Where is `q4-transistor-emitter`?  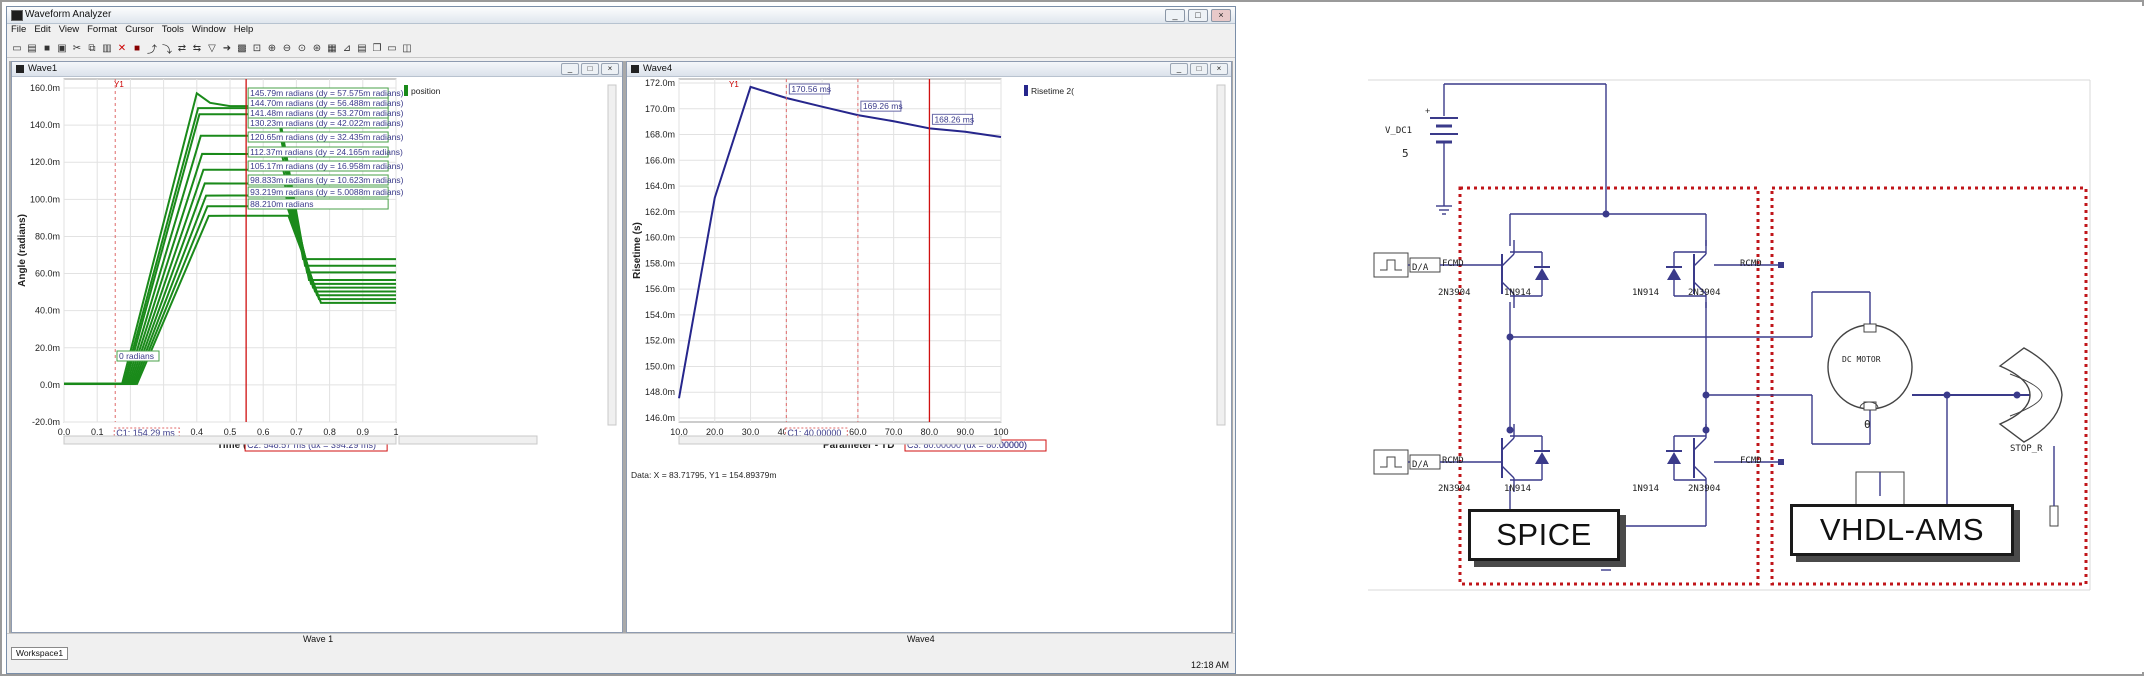
q4-transistor-emitter is located at coordinates (1700, 472).